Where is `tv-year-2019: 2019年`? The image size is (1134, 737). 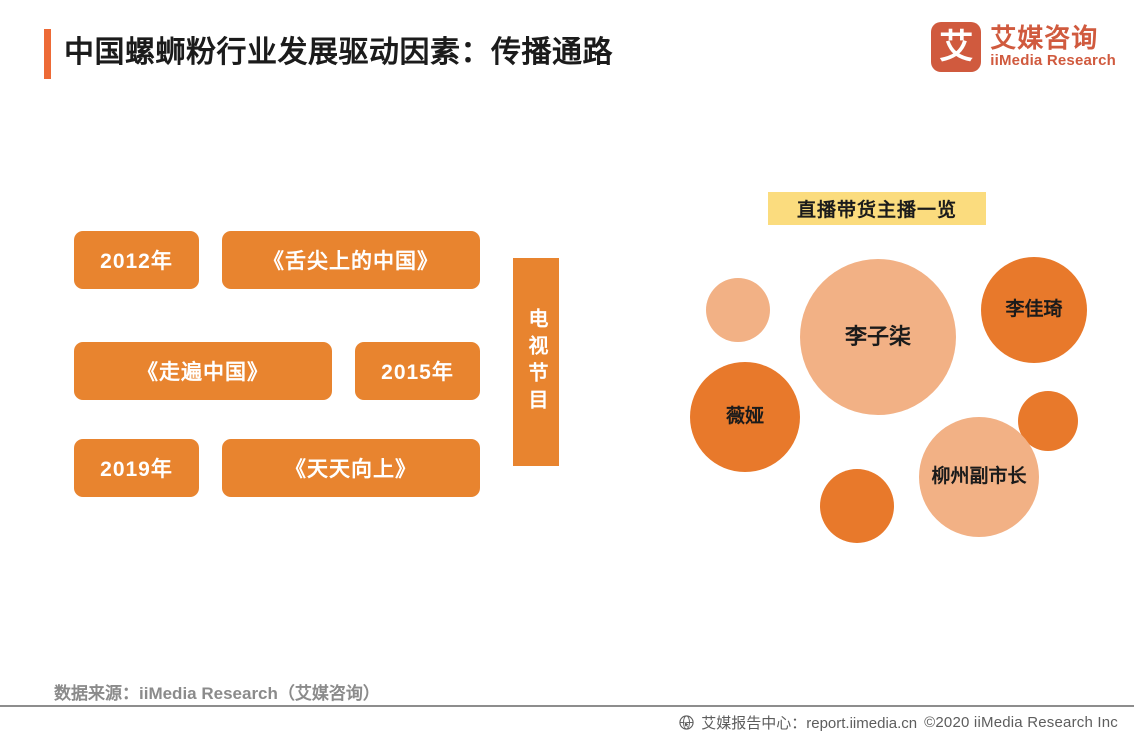 tv-year-2019: 2019年 is located at coordinates (136, 468).